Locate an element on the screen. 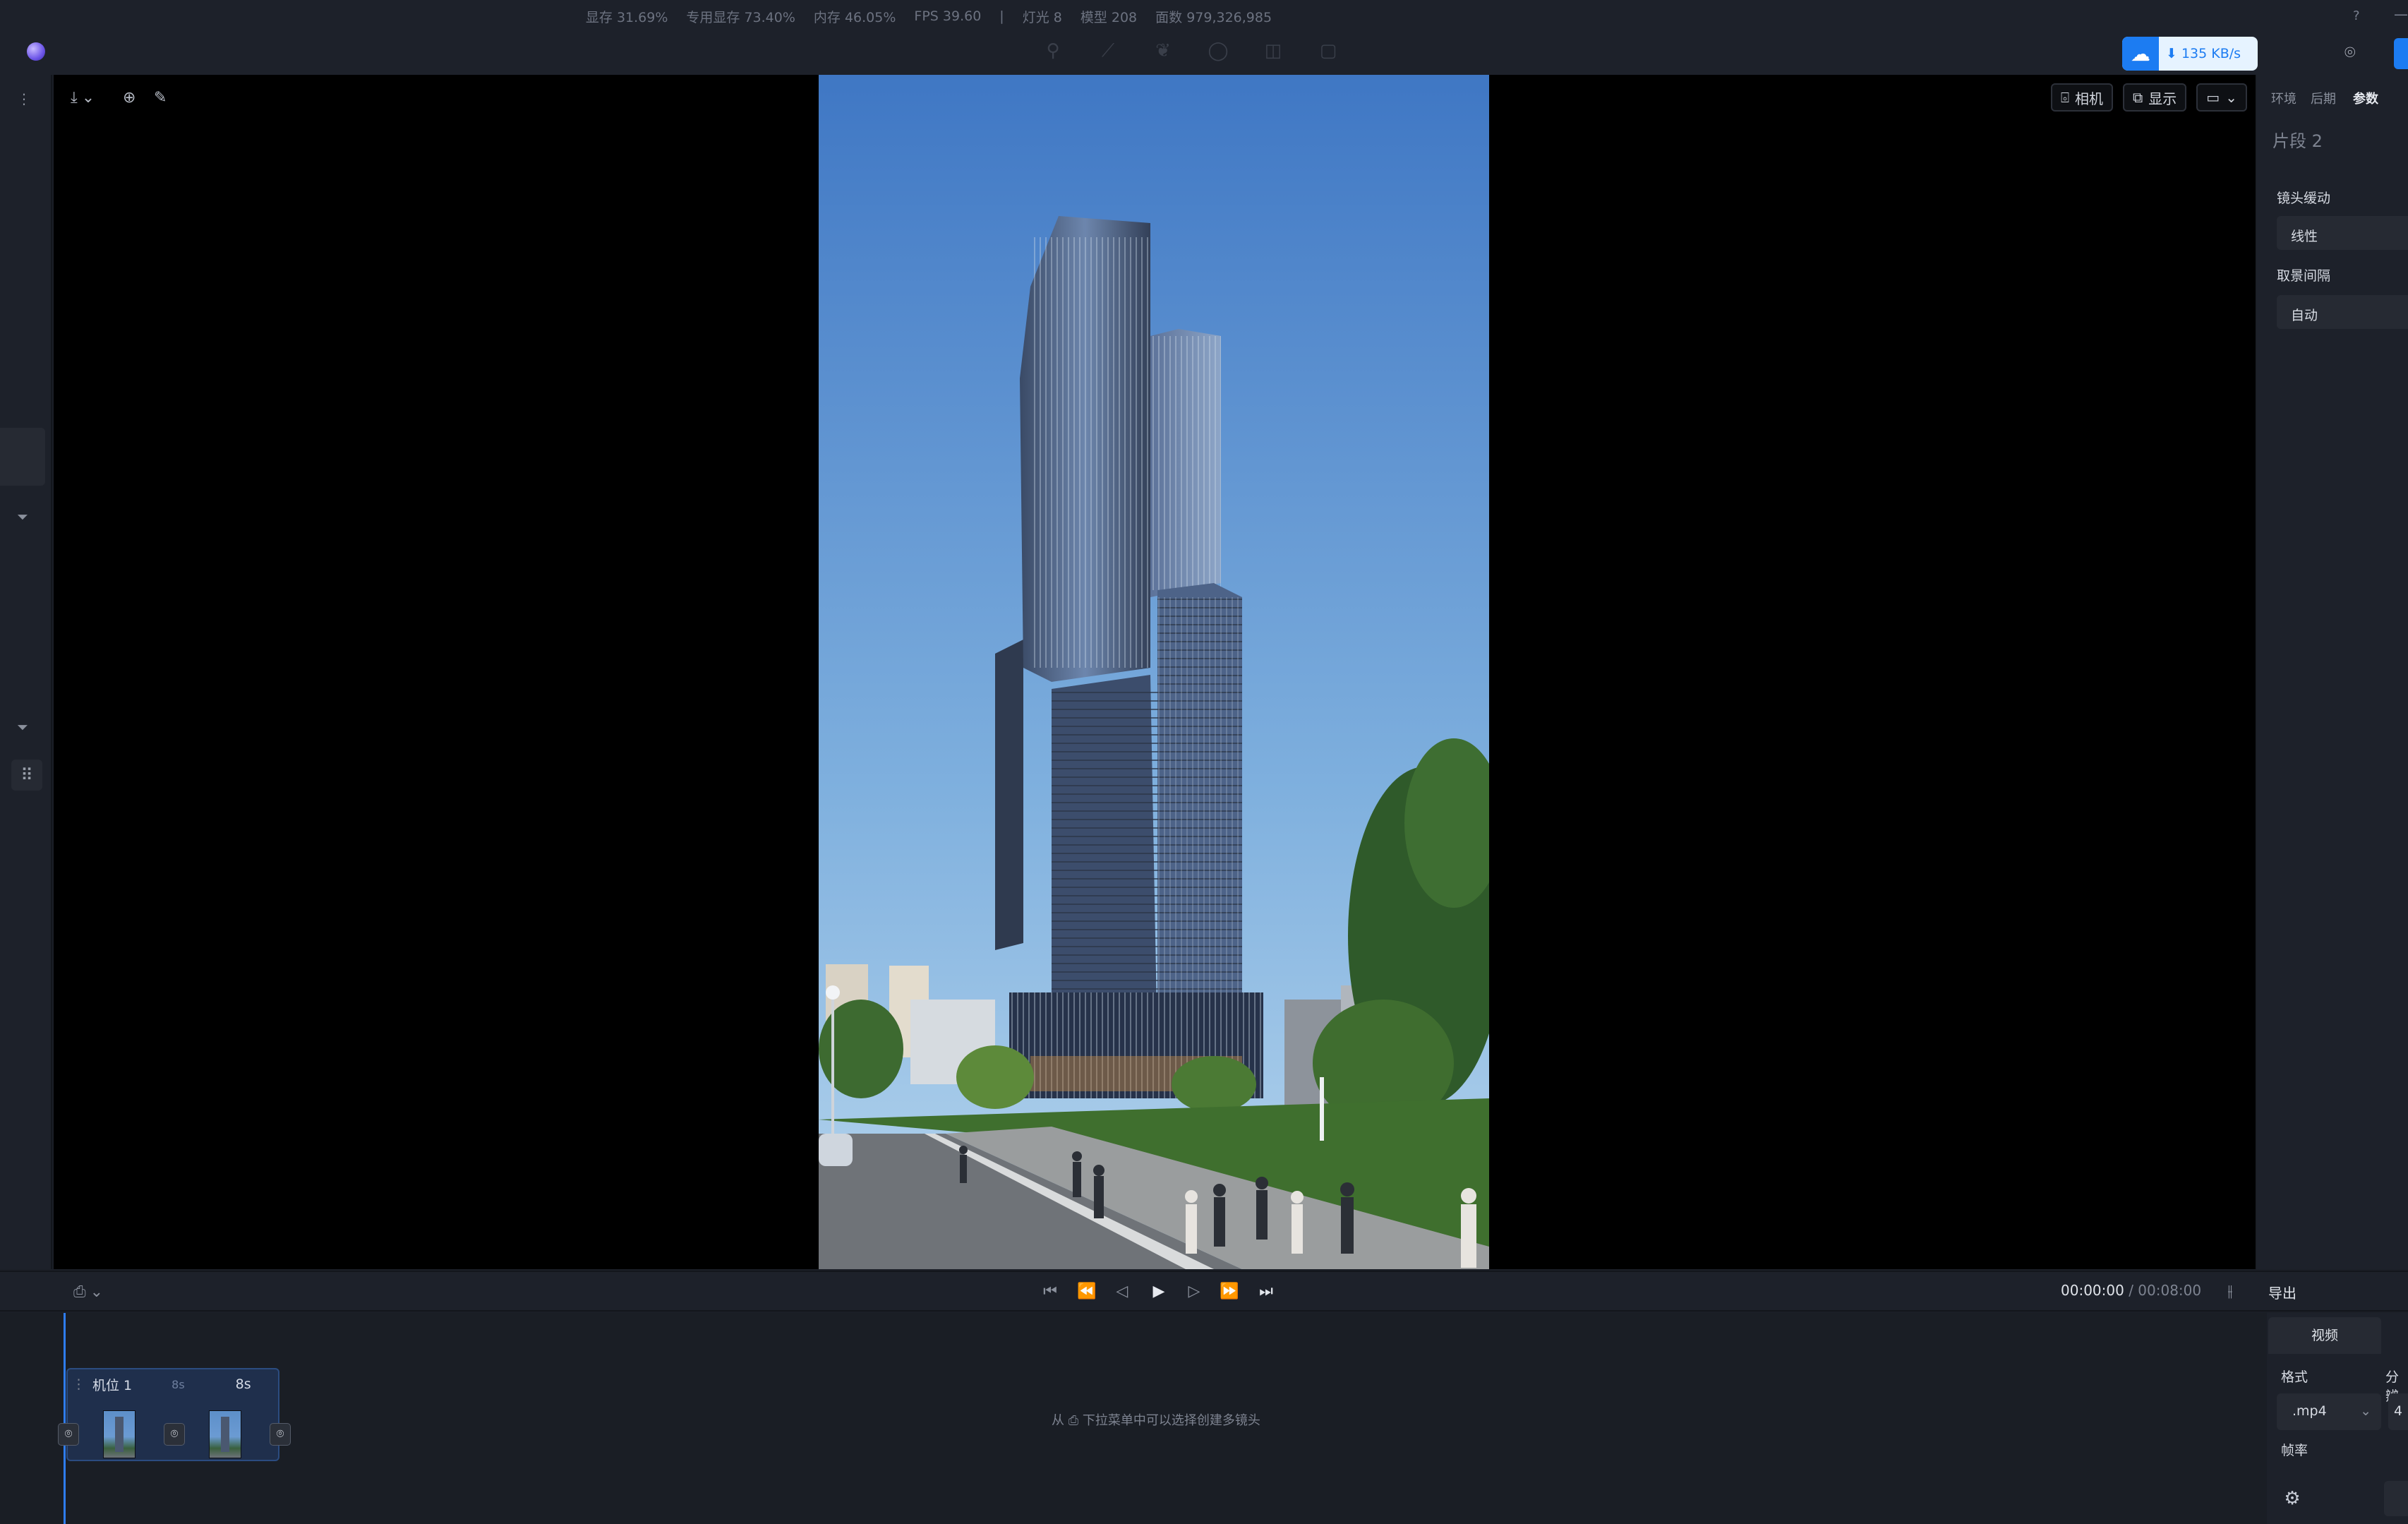 The height and width of the screenshot is (1524, 2408). shape-tool-icon: ◯ is located at coordinates (1218, 51).